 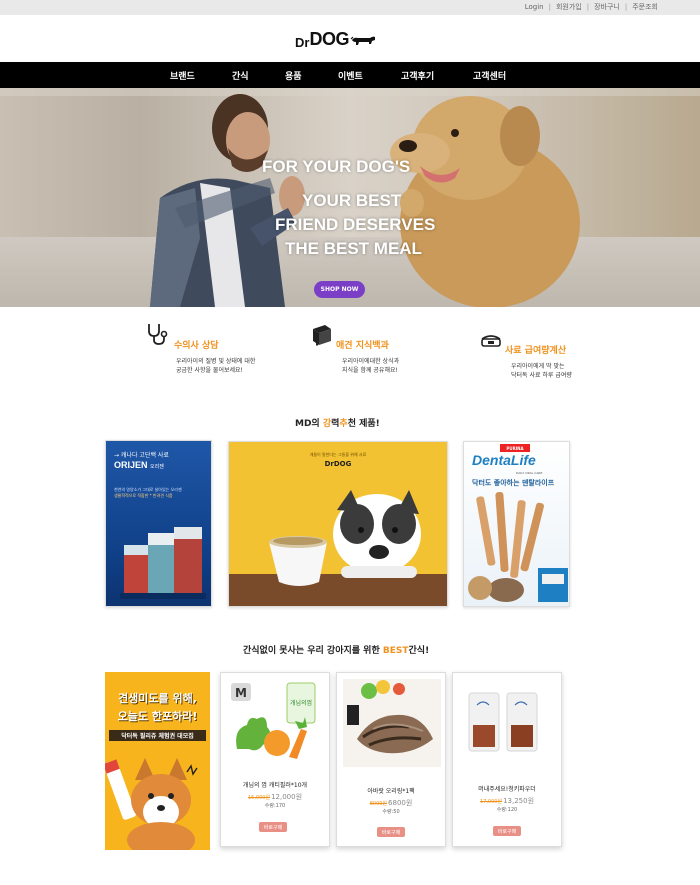 What do you see at coordinates (518, 547) in the screenshot?
I see `dental-sticks-image` at bounding box center [518, 547].